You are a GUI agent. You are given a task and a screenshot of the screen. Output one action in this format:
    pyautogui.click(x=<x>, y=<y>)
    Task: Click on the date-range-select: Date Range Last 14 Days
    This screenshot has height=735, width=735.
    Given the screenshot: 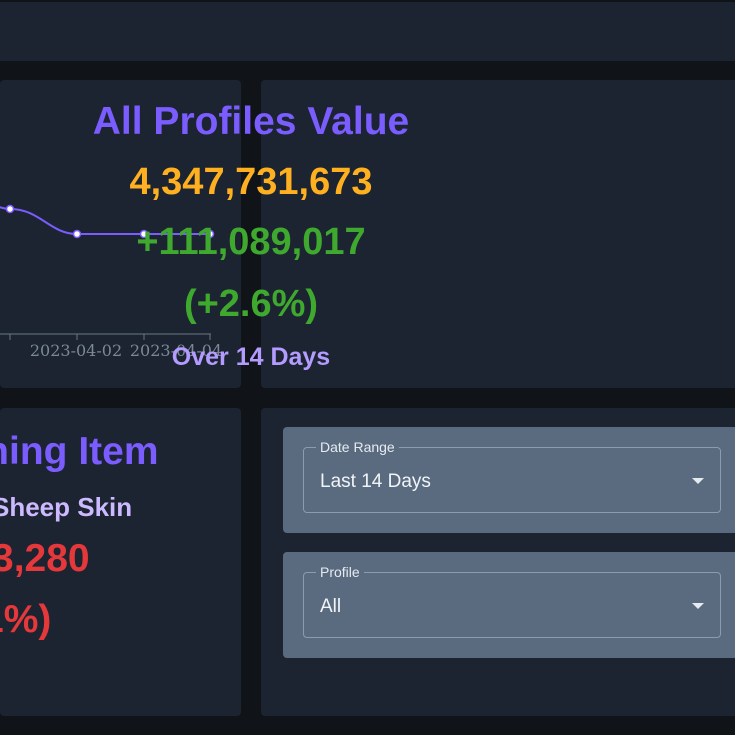 What is the action you would take?
    pyautogui.click(x=512, y=476)
    